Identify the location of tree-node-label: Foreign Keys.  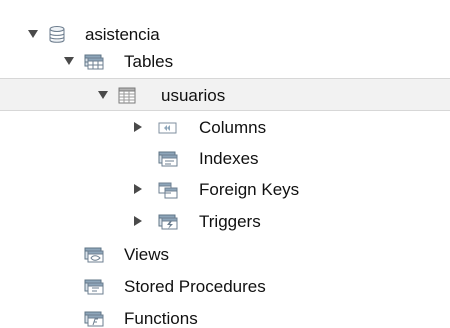
(249, 189).